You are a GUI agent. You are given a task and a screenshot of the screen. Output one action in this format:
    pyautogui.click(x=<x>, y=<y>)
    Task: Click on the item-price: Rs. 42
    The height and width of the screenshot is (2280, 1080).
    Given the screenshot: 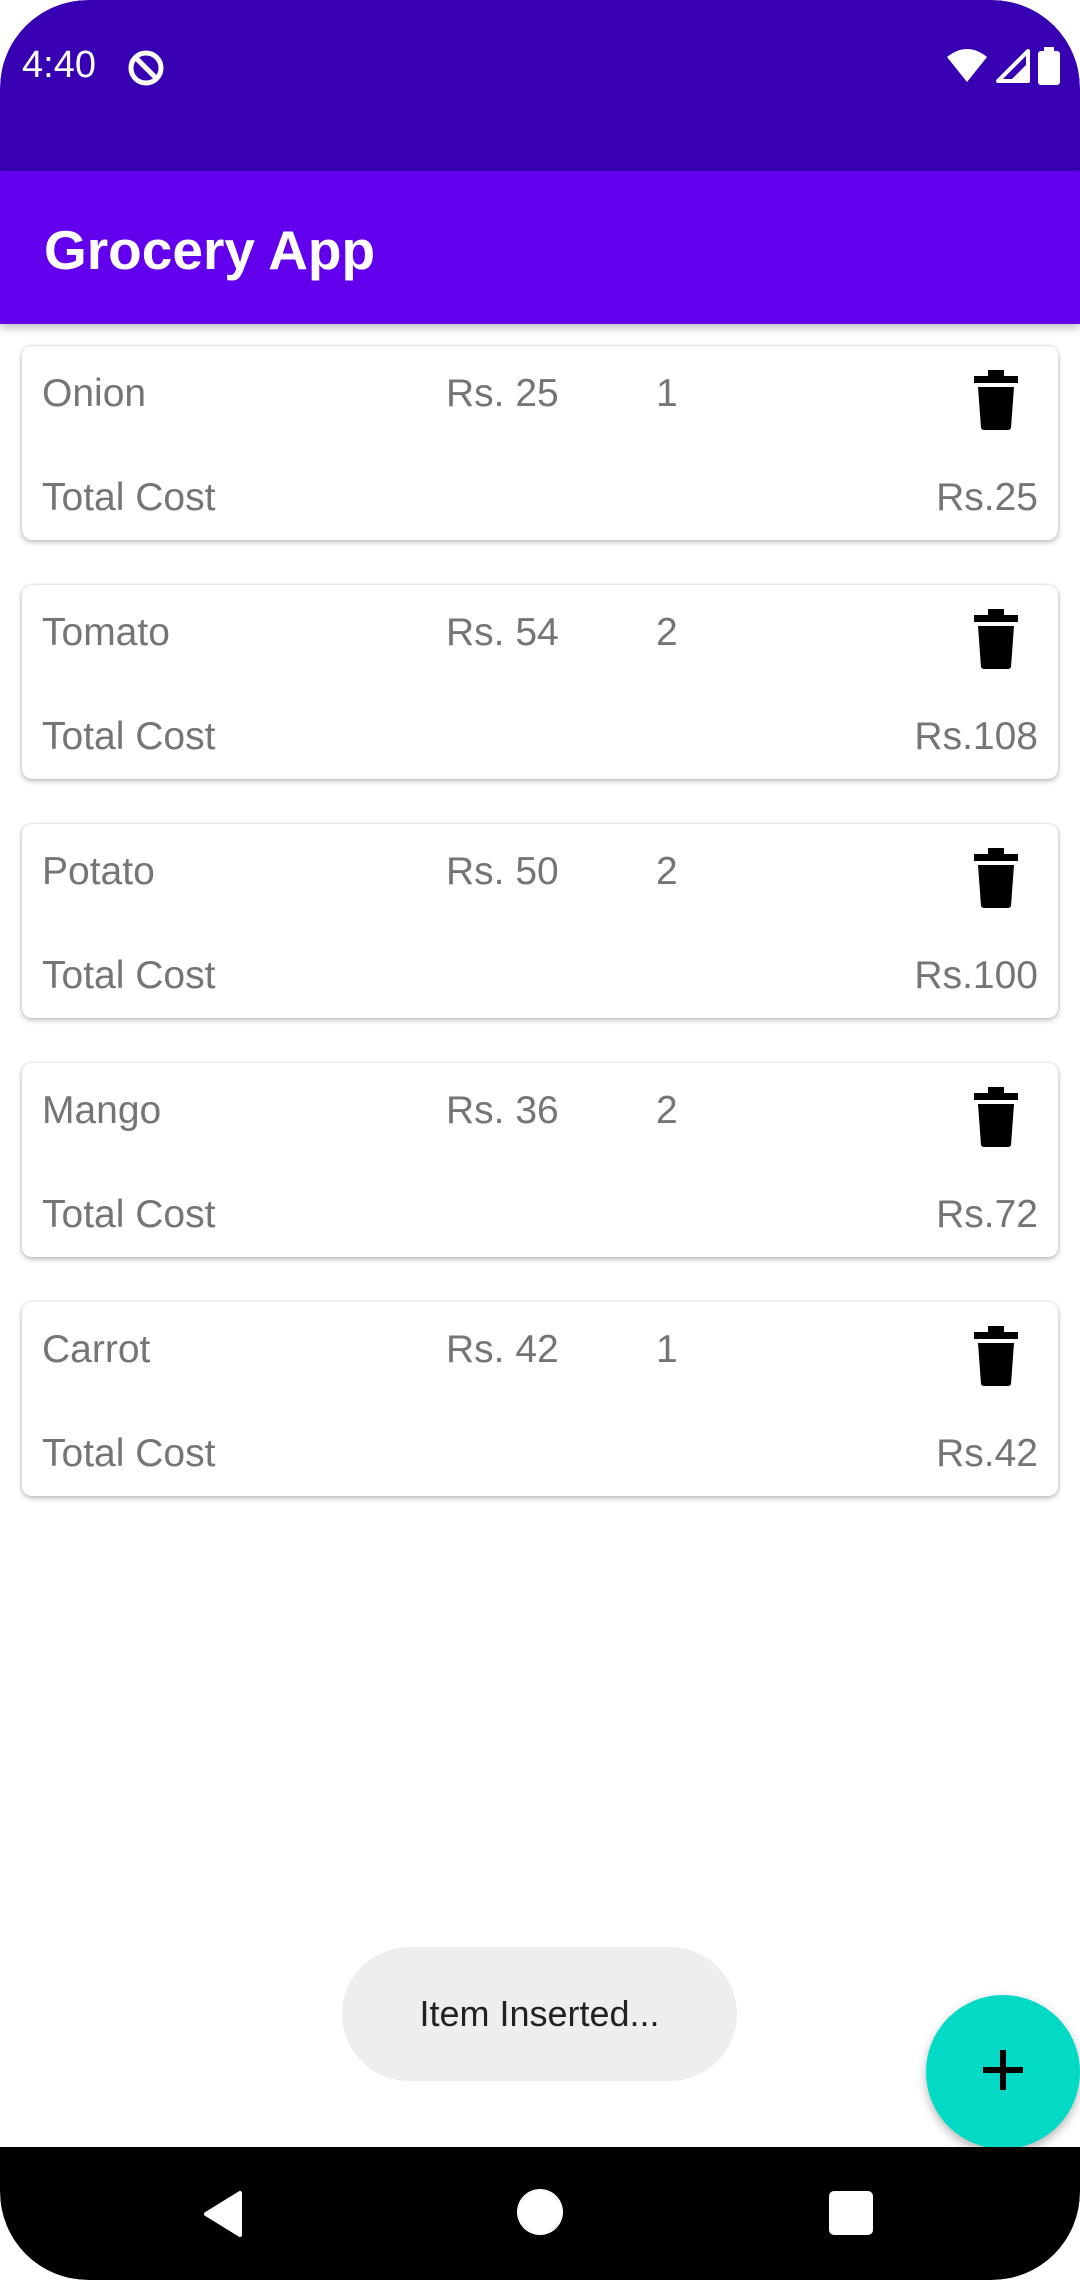 What is the action you would take?
    pyautogui.click(x=502, y=1349)
    